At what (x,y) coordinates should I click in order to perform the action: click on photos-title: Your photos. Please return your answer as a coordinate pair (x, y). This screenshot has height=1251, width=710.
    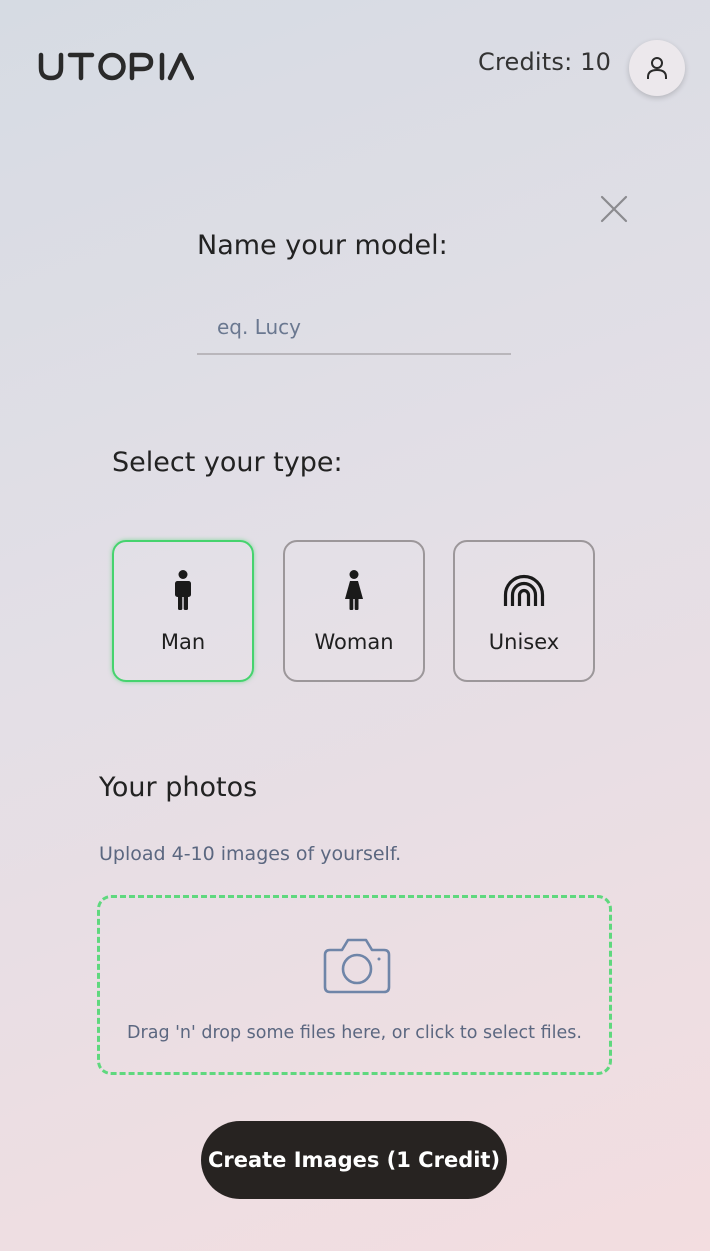
    Looking at the image, I should click on (178, 787).